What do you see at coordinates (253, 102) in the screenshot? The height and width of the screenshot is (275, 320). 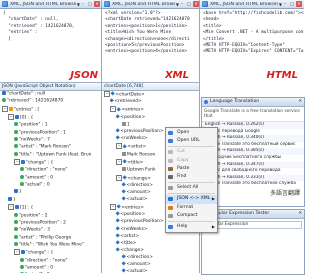 I see `panel-header: Language Translation ✕` at bounding box center [253, 102].